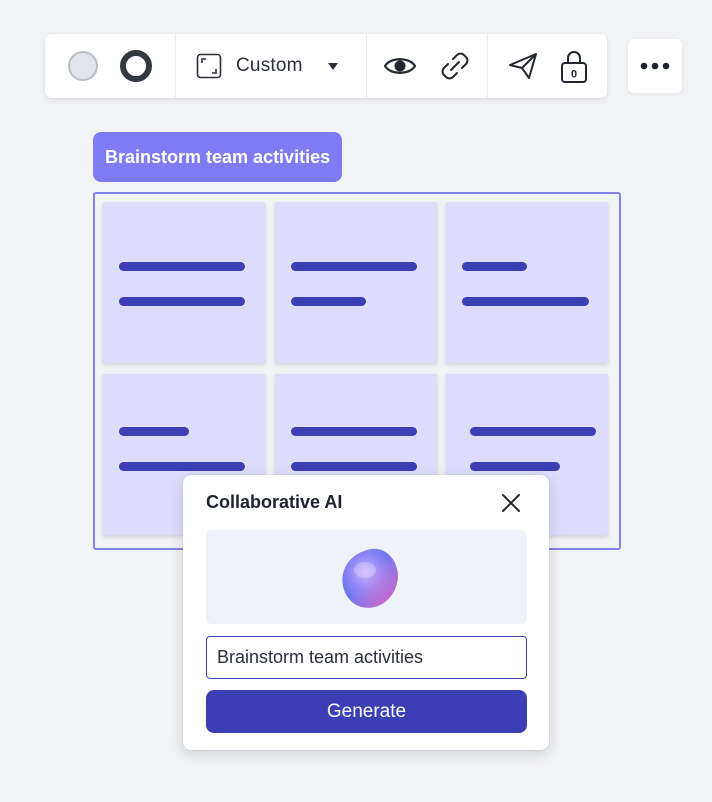 Image resolution: width=712 pixels, height=802 pixels. What do you see at coordinates (136, 66) in the screenshot?
I see `stroke-color-swatch` at bounding box center [136, 66].